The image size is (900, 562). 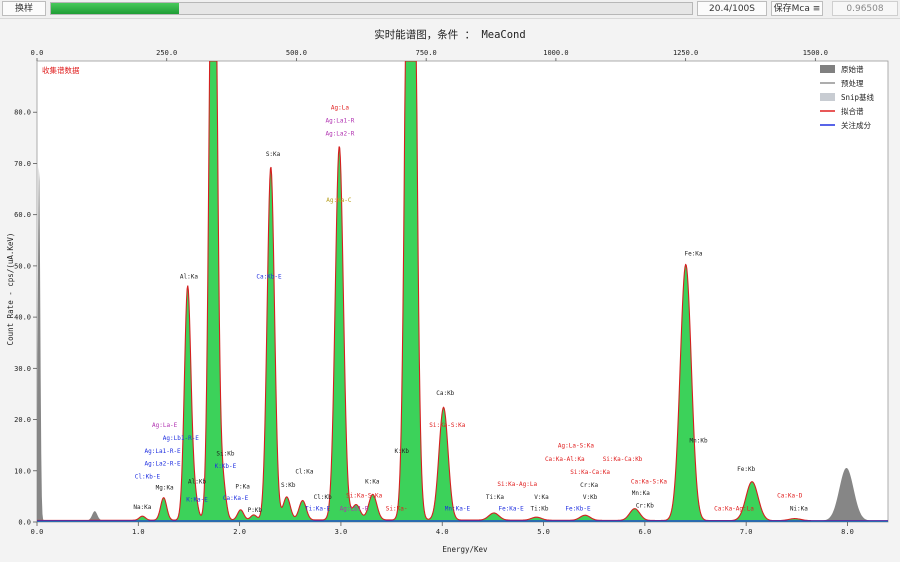 What do you see at coordinates (371, 8) in the screenshot?
I see `acquisition-progress-bar` at bounding box center [371, 8].